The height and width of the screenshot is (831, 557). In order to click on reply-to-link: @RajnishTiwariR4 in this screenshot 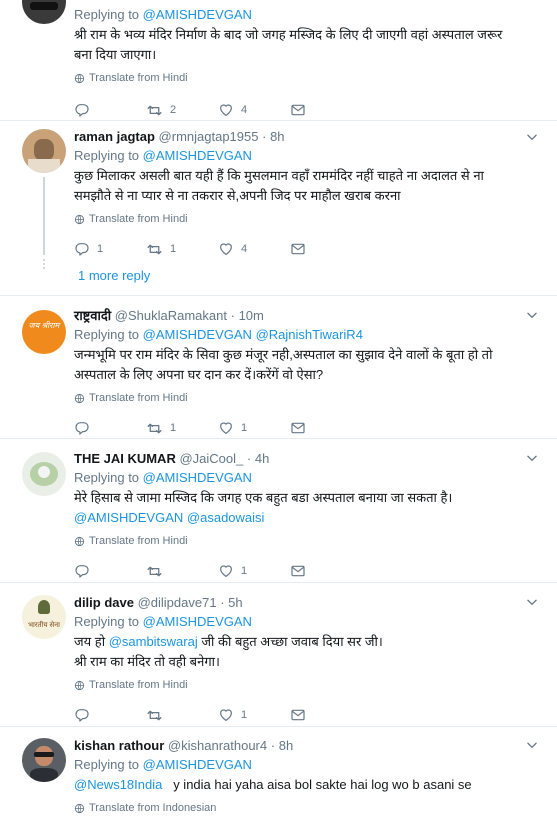, I will do `click(309, 334)`.